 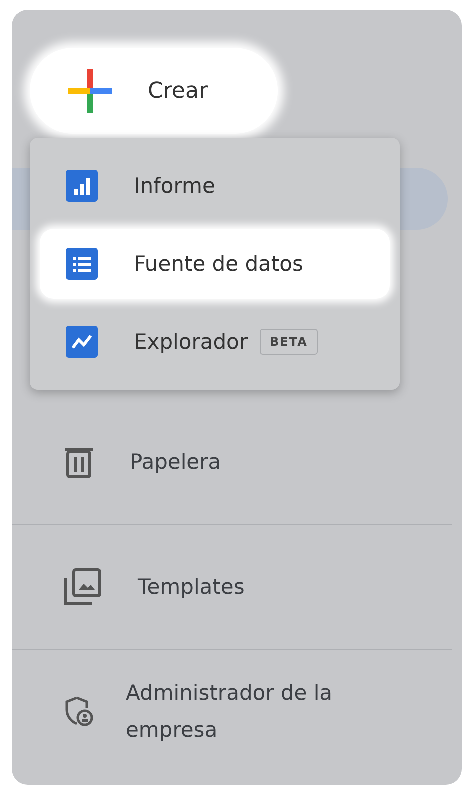 I want to click on menu-item: Informe, so click(x=215, y=186).